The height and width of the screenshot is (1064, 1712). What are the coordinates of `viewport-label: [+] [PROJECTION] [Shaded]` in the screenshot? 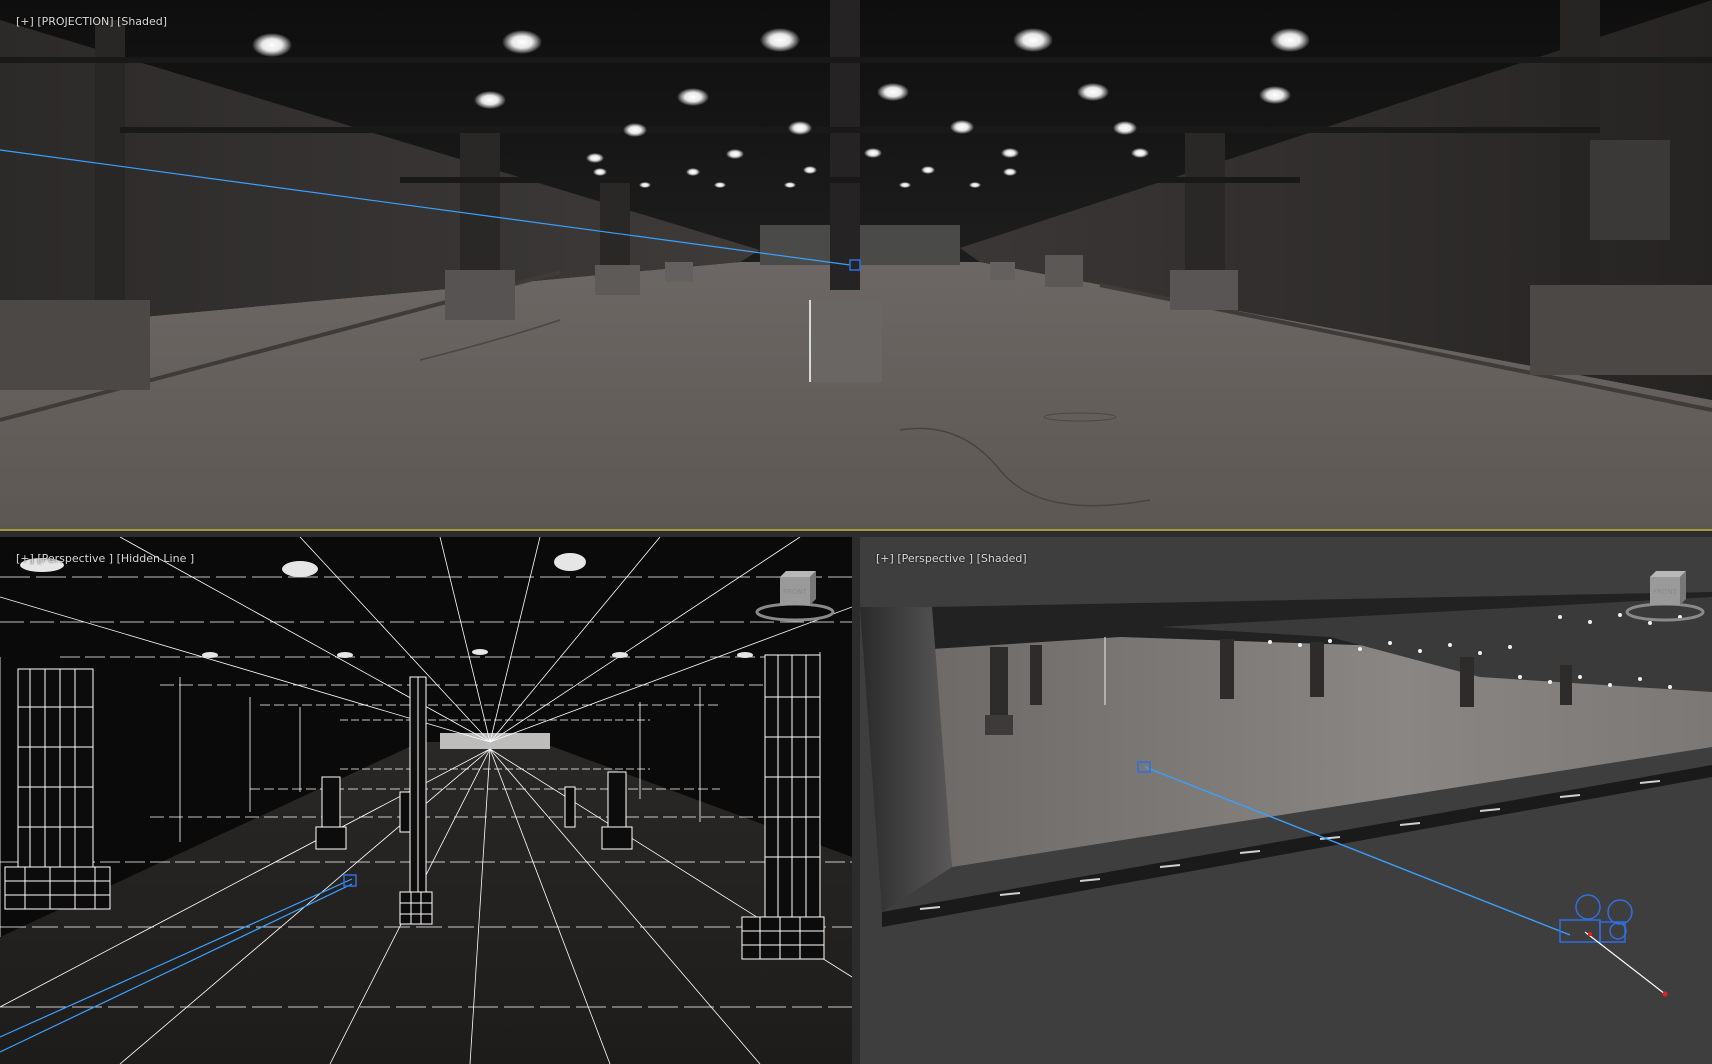 It's located at (84, 21).